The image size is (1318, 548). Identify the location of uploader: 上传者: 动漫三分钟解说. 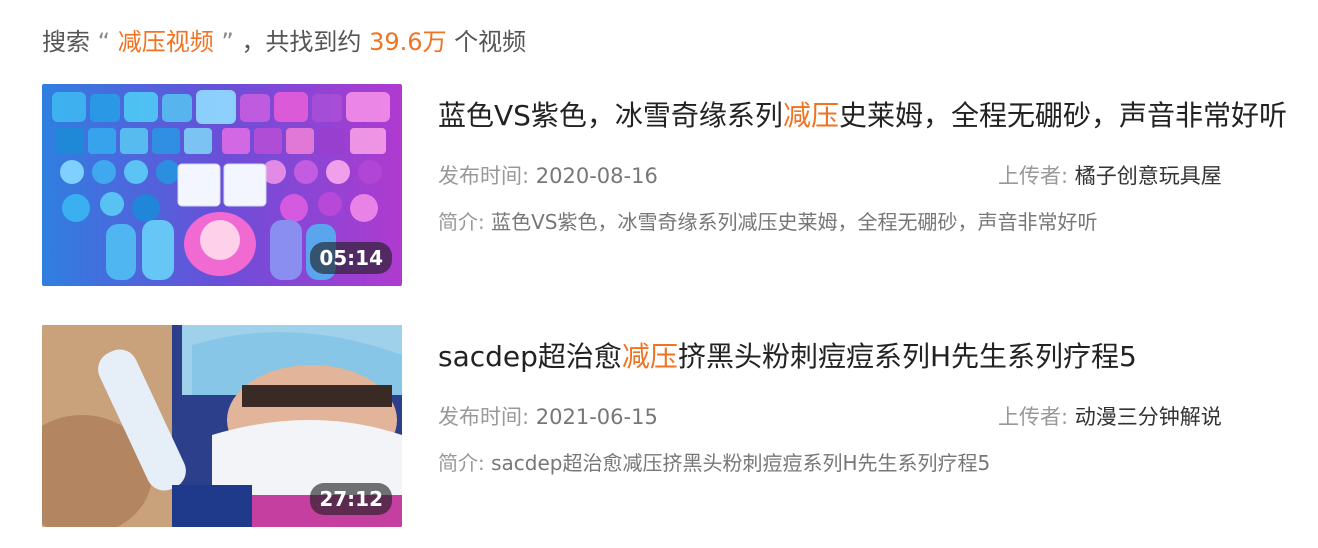
(1110, 416).